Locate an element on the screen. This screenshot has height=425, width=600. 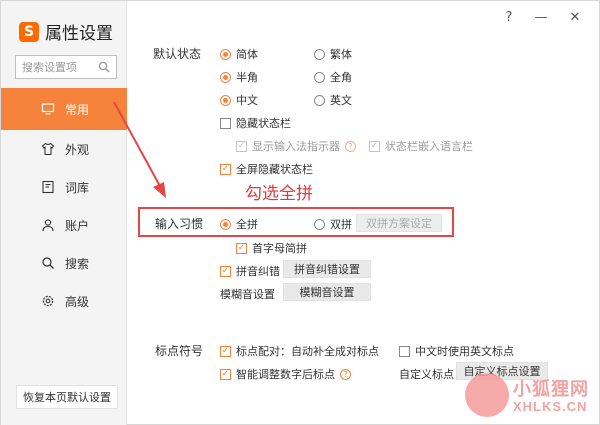
radio-full-width: 全角 is located at coordinates (333, 77).